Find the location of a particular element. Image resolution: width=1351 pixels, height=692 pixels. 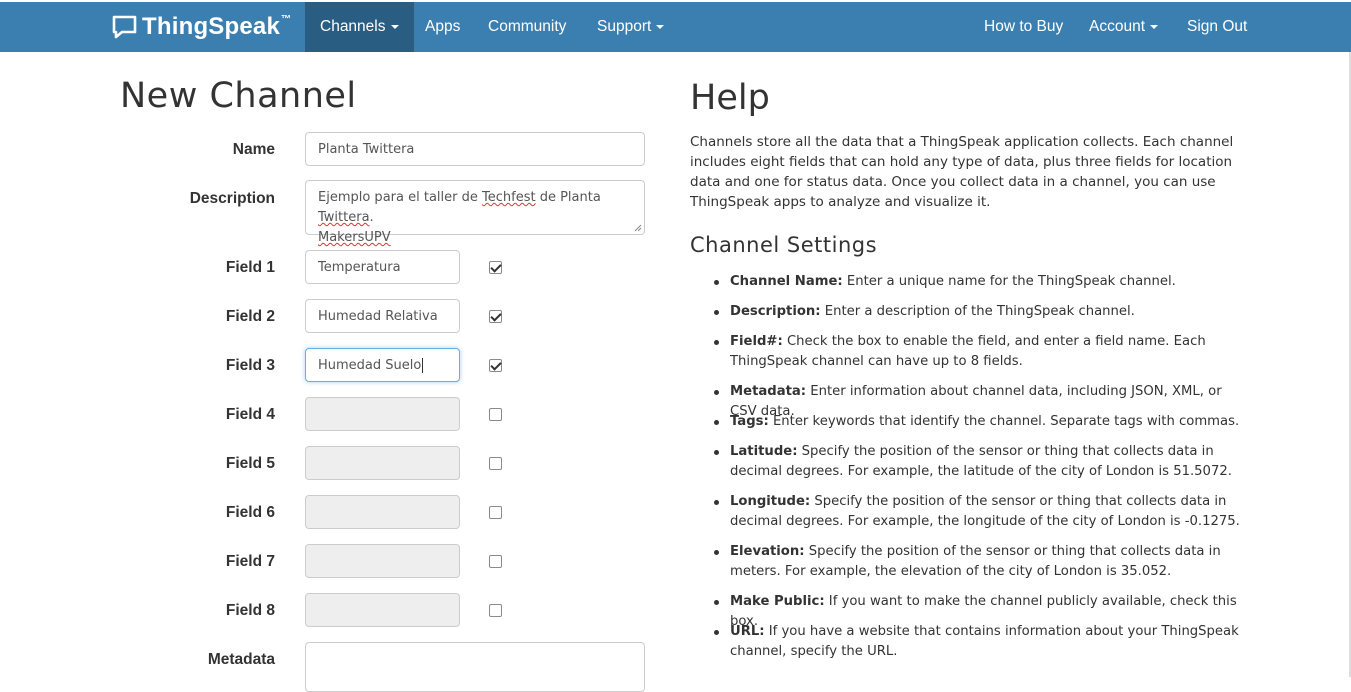

nav-community-label: Community is located at coordinates (527, 26).